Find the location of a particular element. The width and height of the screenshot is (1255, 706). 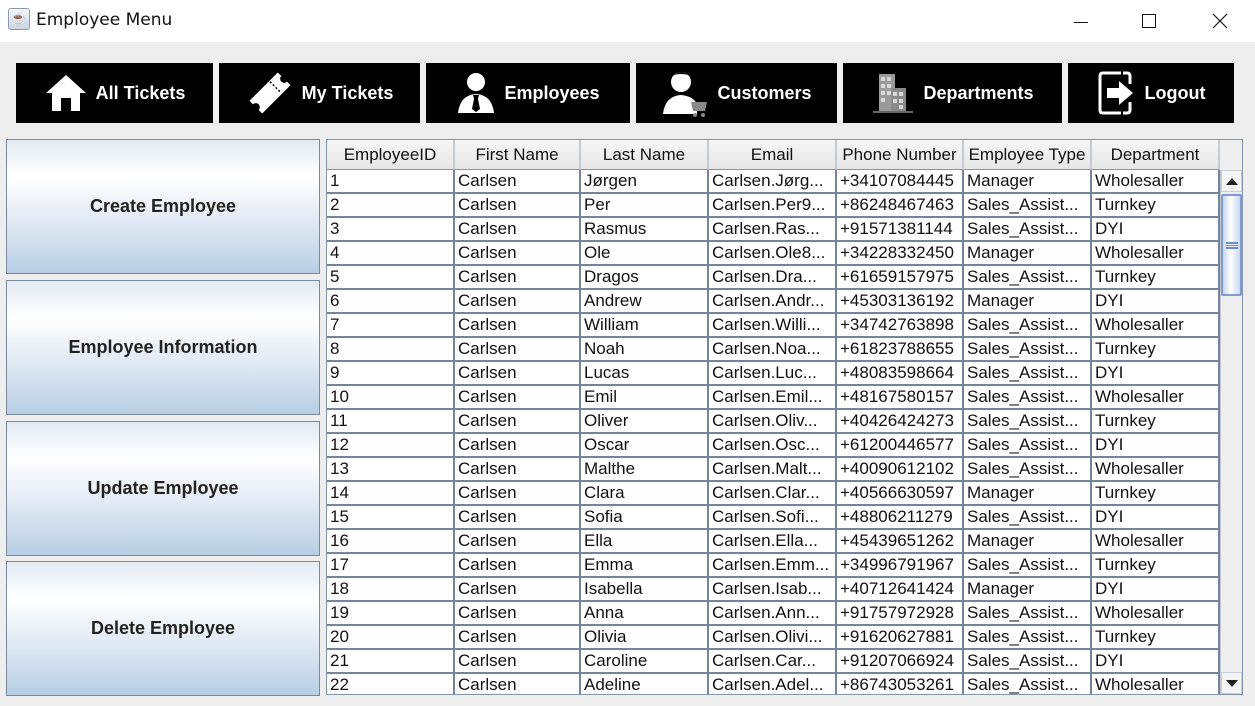

nav-employees-button: Employees is located at coordinates (528, 93).